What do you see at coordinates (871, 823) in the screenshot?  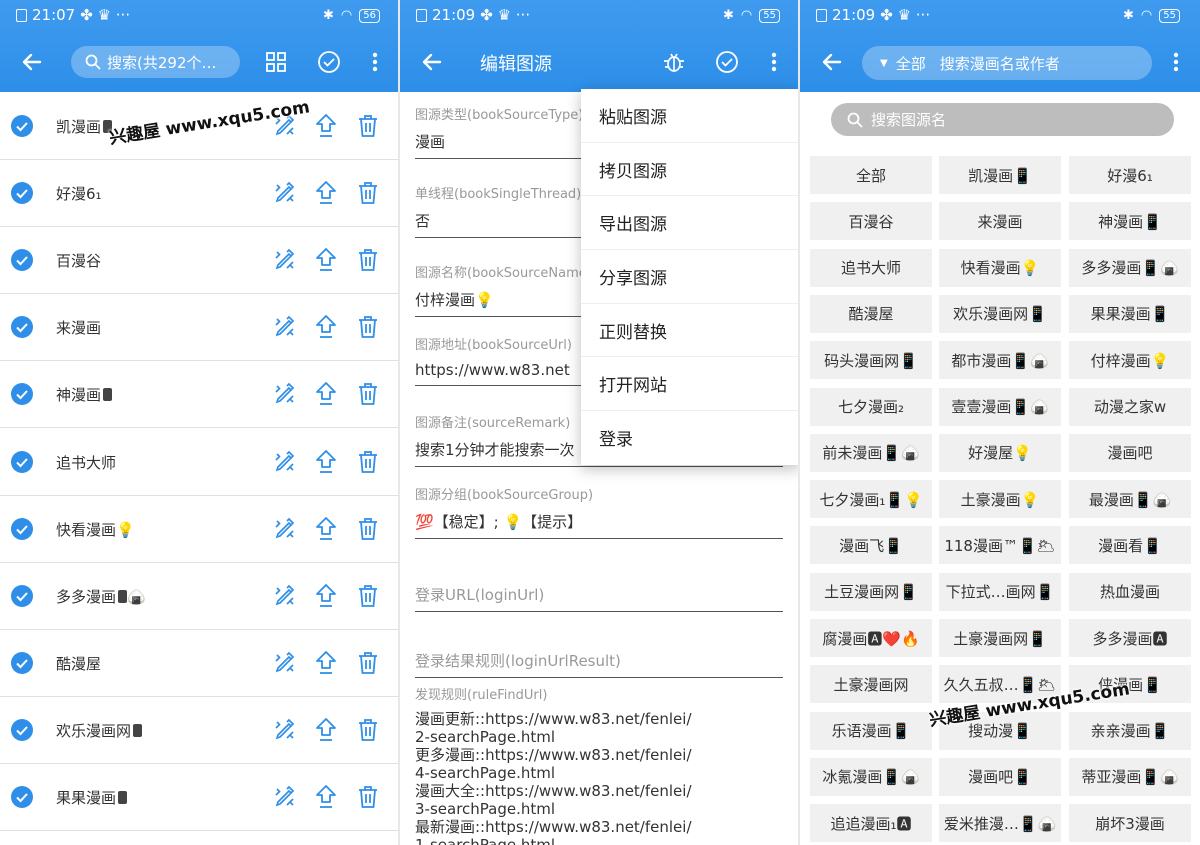 I see `group-chip: 追追漫画₁🅰` at bounding box center [871, 823].